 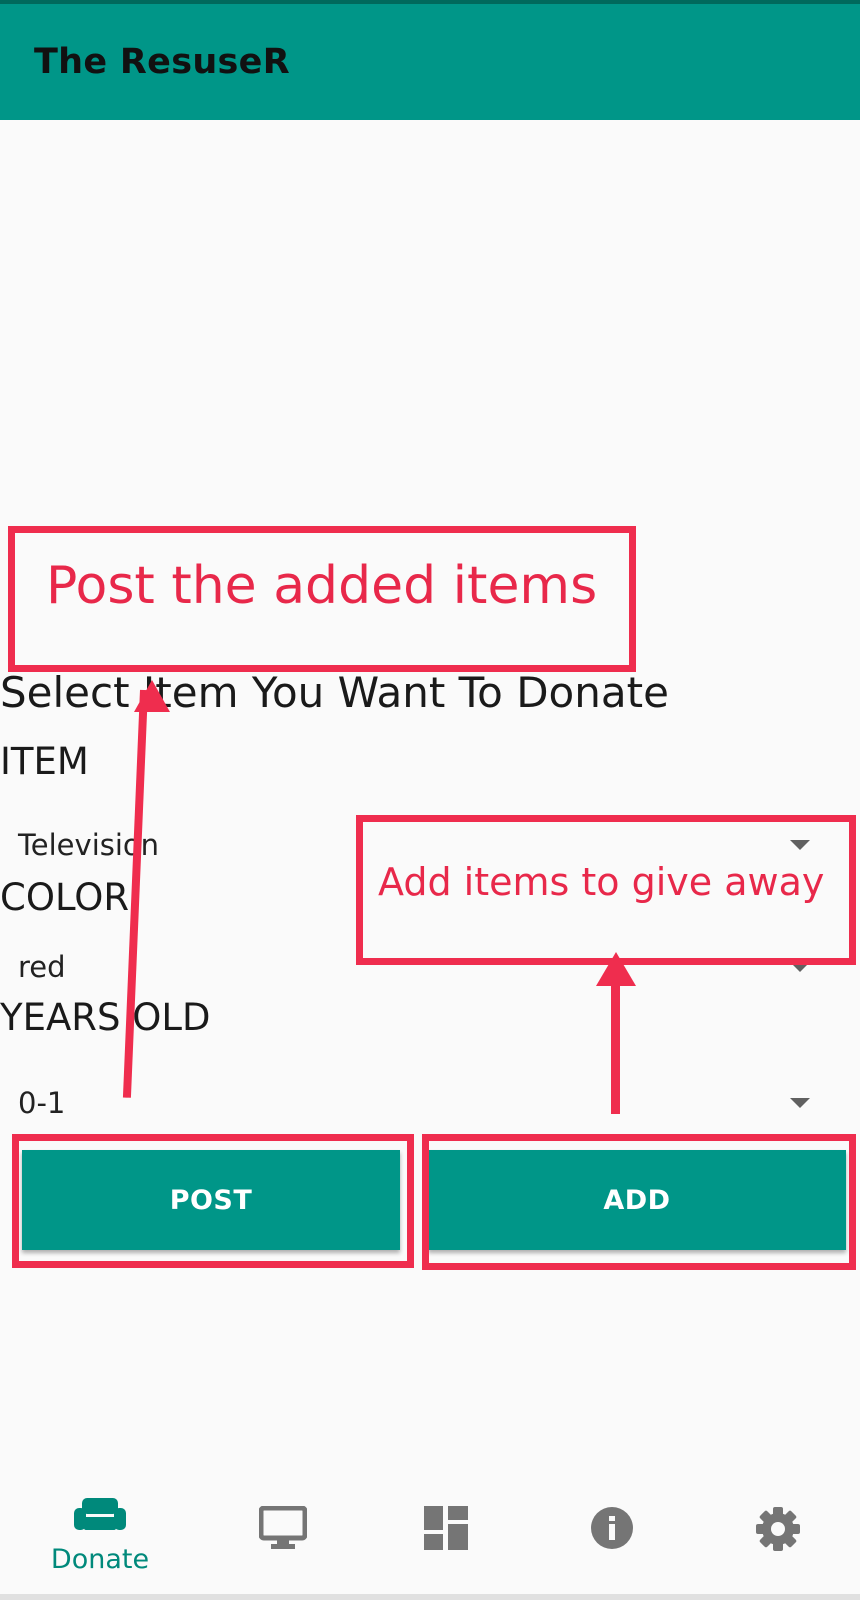 What do you see at coordinates (430, 1597) in the screenshot?
I see `system-bar-strip` at bounding box center [430, 1597].